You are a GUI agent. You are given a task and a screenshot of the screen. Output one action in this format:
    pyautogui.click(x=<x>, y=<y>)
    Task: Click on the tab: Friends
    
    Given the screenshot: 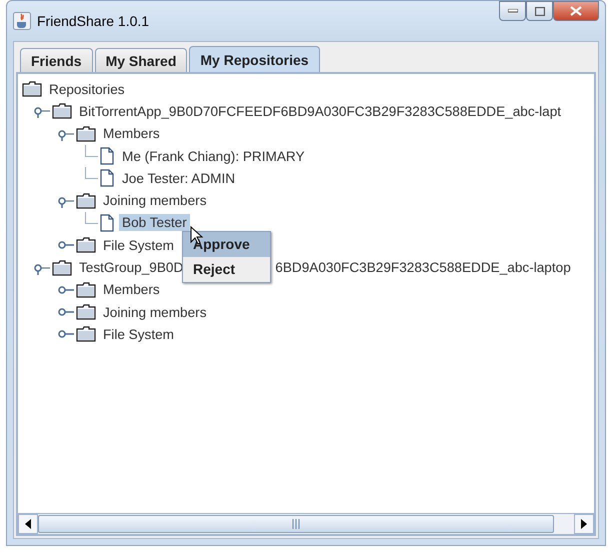 What is the action you would take?
    pyautogui.click(x=56, y=60)
    